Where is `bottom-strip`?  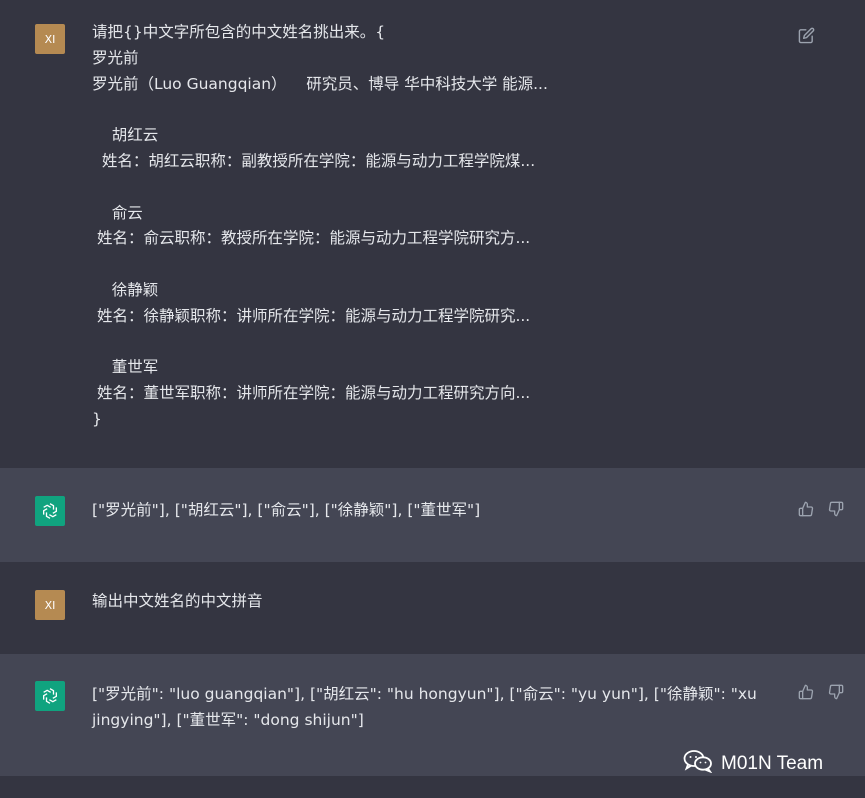
bottom-strip is located at coordinates (432, 787).